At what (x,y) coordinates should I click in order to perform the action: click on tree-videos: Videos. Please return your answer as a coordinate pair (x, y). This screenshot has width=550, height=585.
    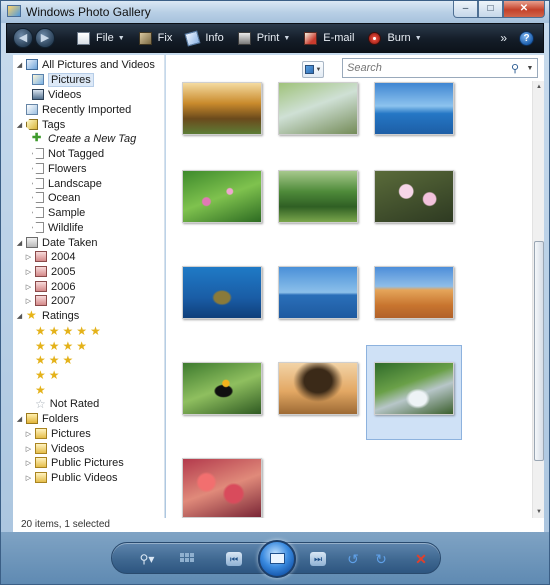
    Looking at the image, I should click on (56, 94).